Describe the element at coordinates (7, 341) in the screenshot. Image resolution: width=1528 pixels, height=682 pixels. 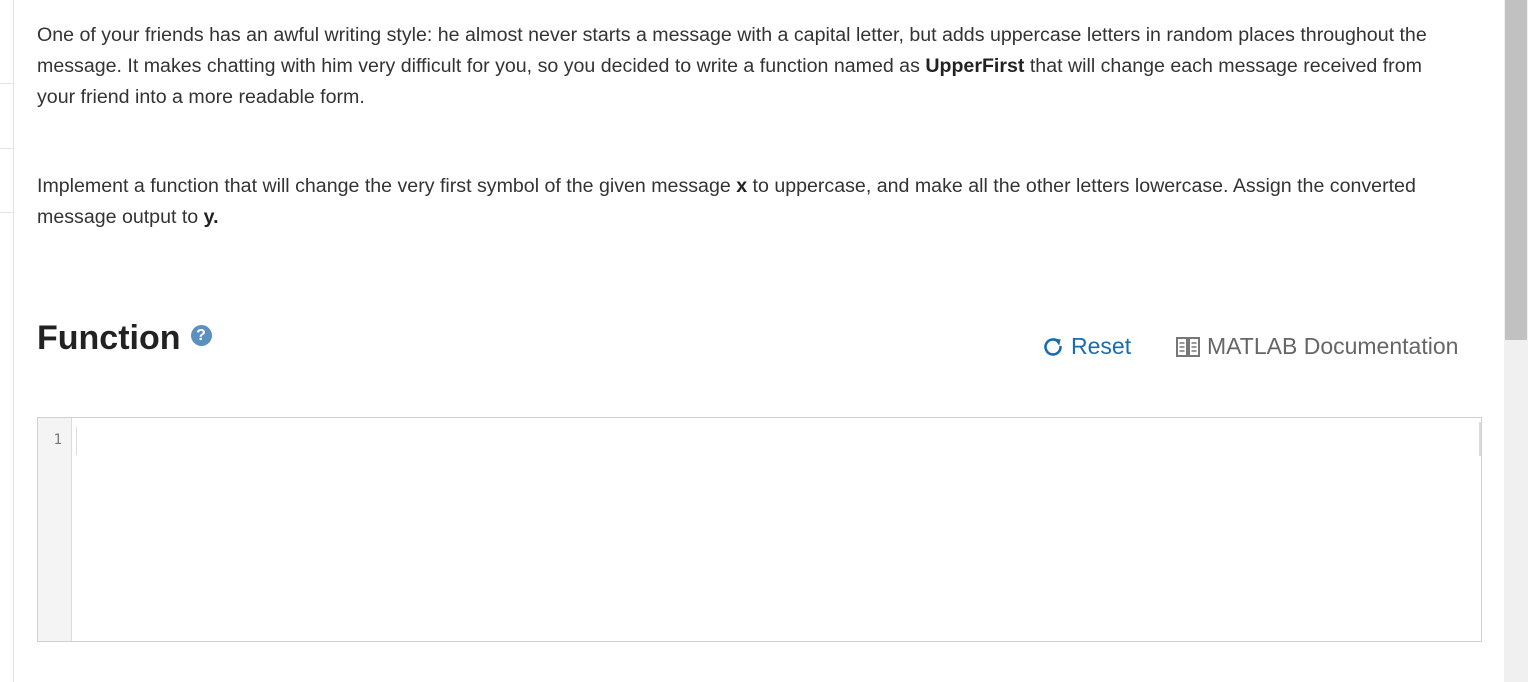
I see `left-panel-edge` at that location.